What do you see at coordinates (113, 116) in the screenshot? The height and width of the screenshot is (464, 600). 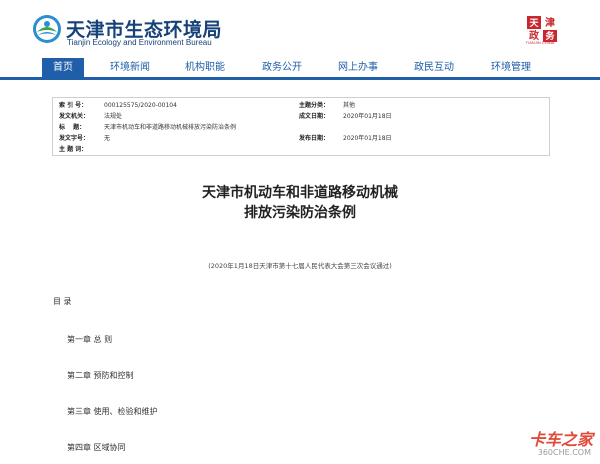 I see `meta-issuer-value: 法规处` at bounding box center [113, 116].